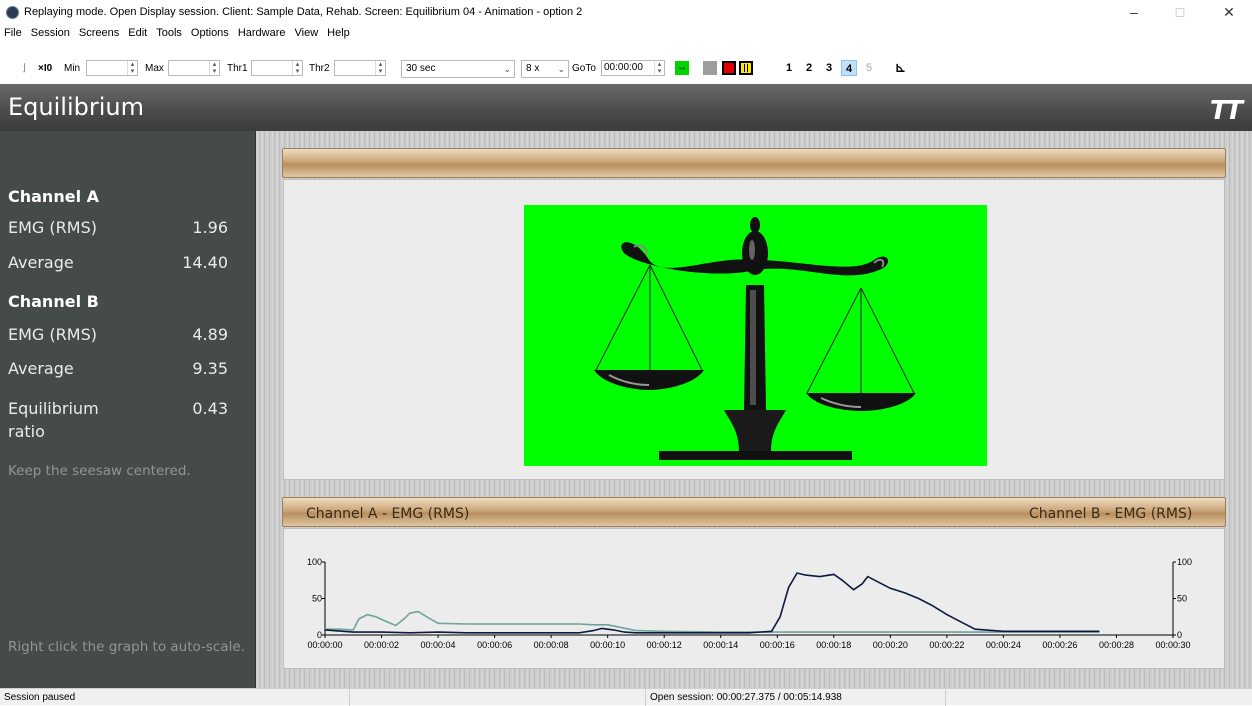 This screenshot has width=1252, height=706. Describe the element at coordinates (338, 33) in the screenshot. I see `menu-help: Help` at that location.